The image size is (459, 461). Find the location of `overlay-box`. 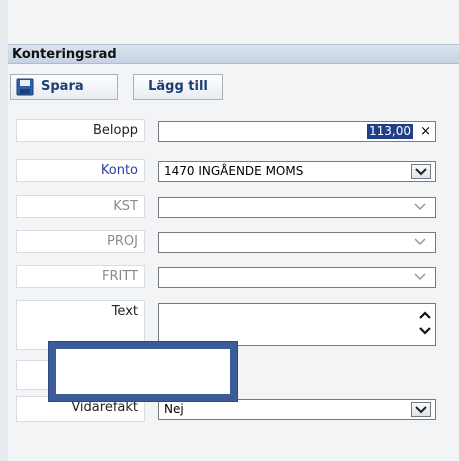

overlay-box is located at coordinates (143, 371).